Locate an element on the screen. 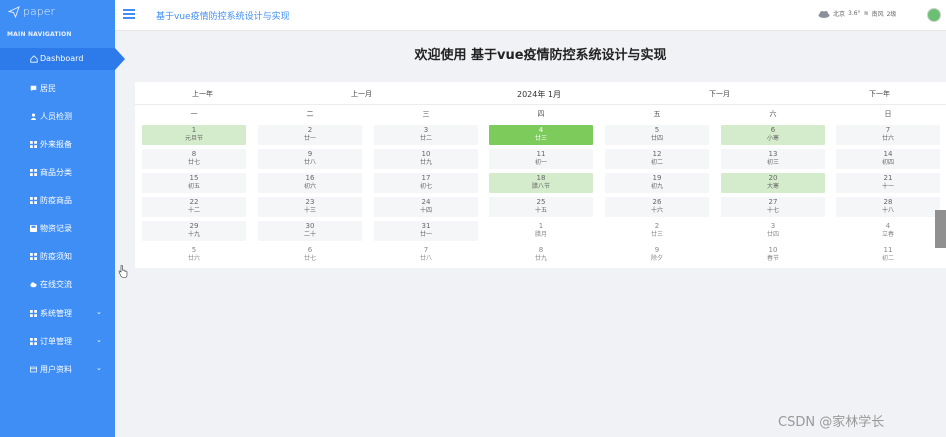 Image resolution: width=946 pixels, height=437 pixels. weekday-label: 三 is located at coordinates (426, 114).